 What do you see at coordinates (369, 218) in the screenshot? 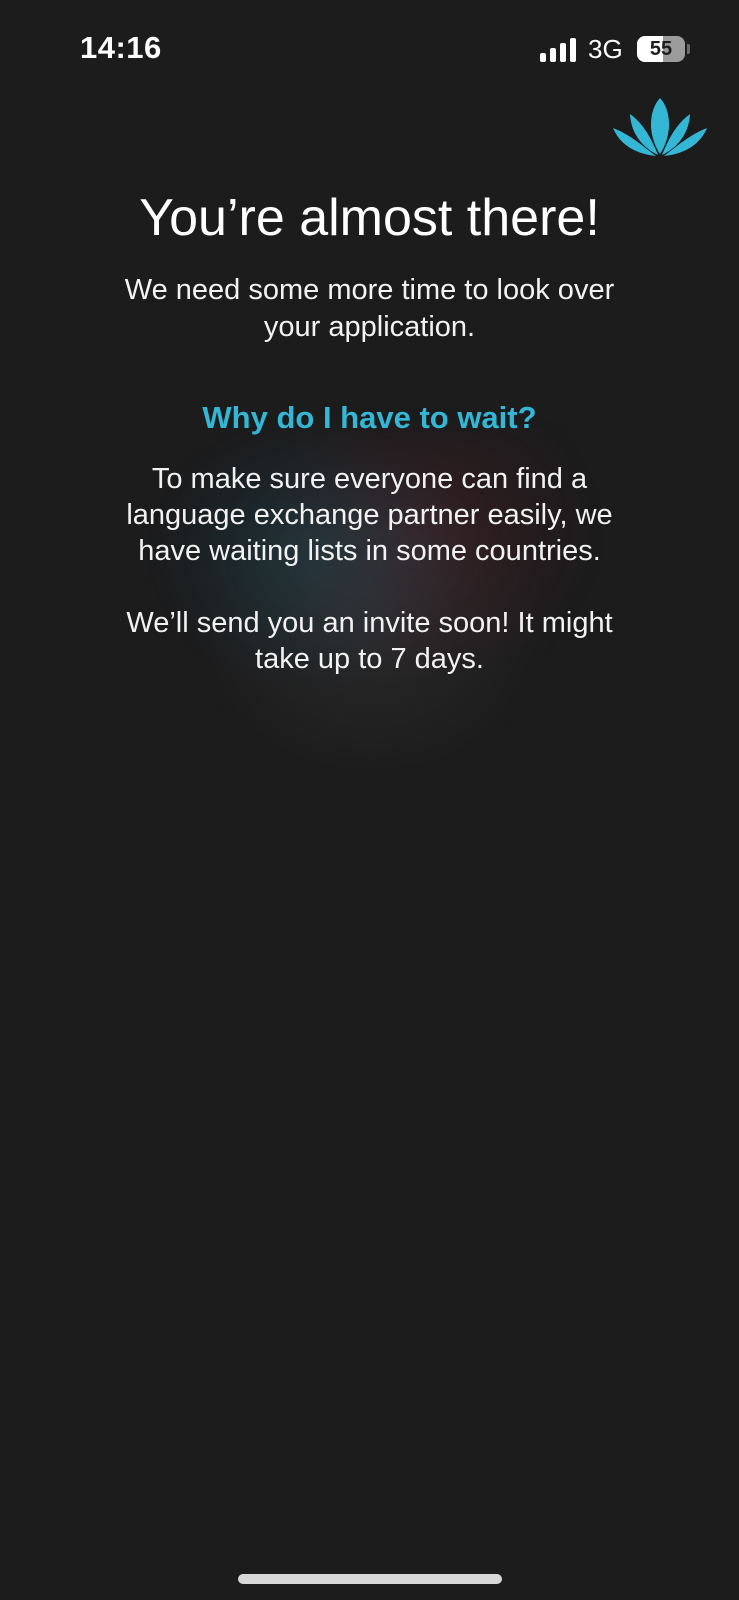
I see `page-title: You’re almost there!` at bounding box center [369, 218].